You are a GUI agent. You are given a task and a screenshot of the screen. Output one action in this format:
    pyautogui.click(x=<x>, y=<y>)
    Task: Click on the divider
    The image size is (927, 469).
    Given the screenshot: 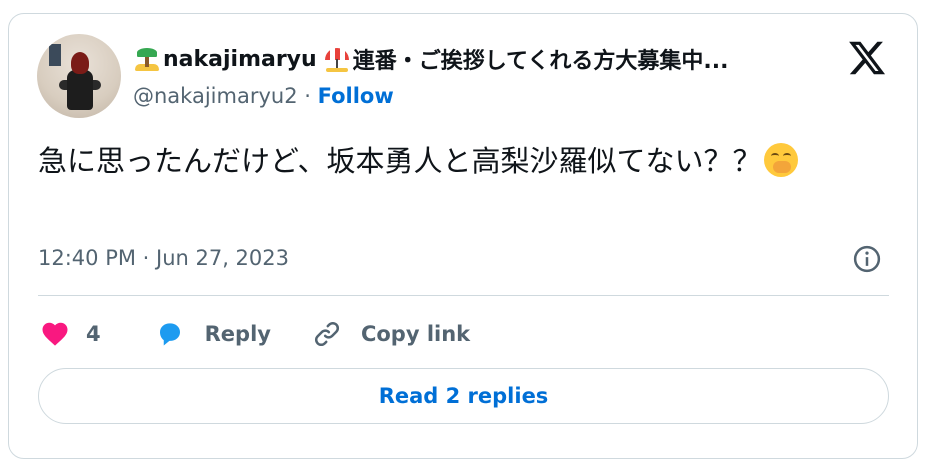 What is the action you would take?
    pyautogui.click(x=463, y=295)
    